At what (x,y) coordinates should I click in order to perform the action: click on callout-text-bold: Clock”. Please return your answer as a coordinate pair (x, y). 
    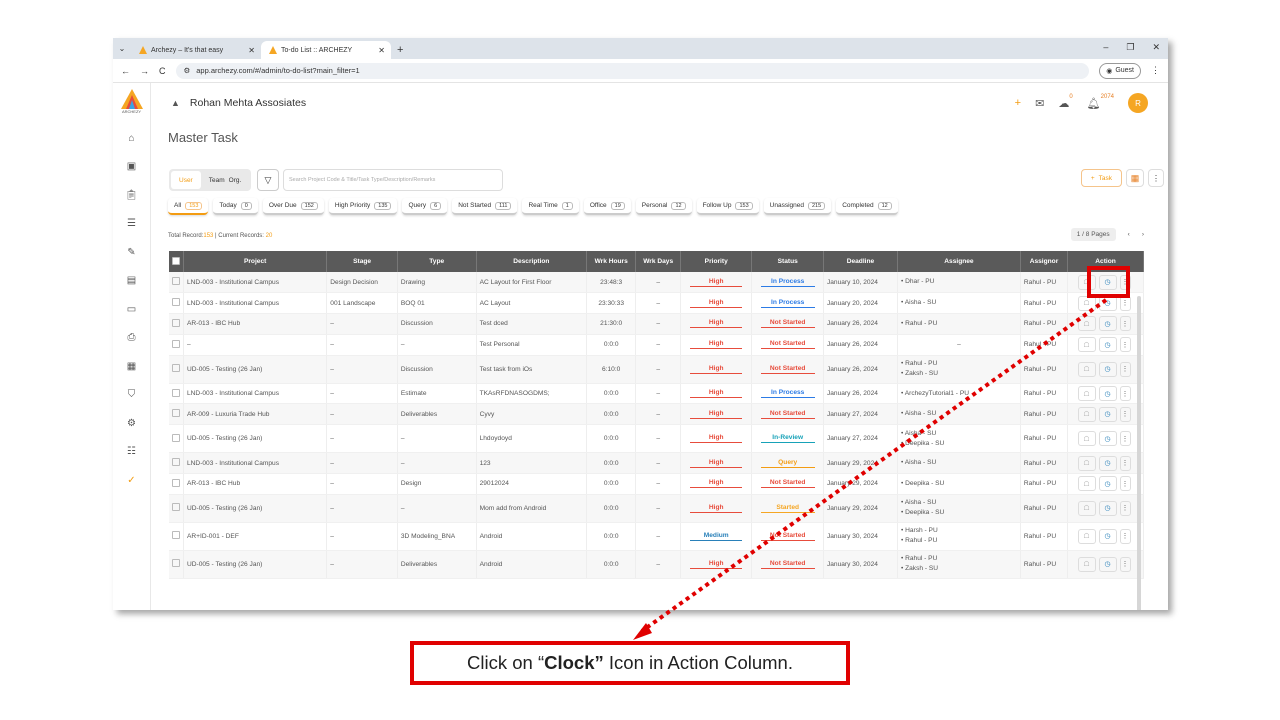
    Looking at the image, I should click on (574, 662).